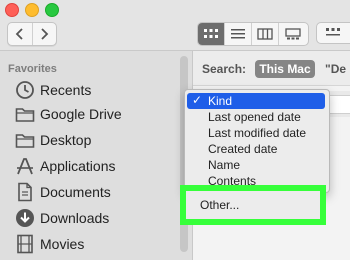  I want to click on sidebar-item-label: Google Drive, so click(81, 114).